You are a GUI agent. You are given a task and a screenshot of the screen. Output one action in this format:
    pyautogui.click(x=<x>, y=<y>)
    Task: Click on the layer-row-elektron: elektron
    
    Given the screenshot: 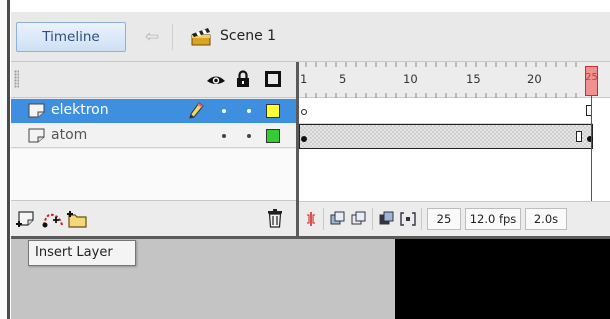 What is the action you would take?
    pyautogui.click(x=153, y=111)
    